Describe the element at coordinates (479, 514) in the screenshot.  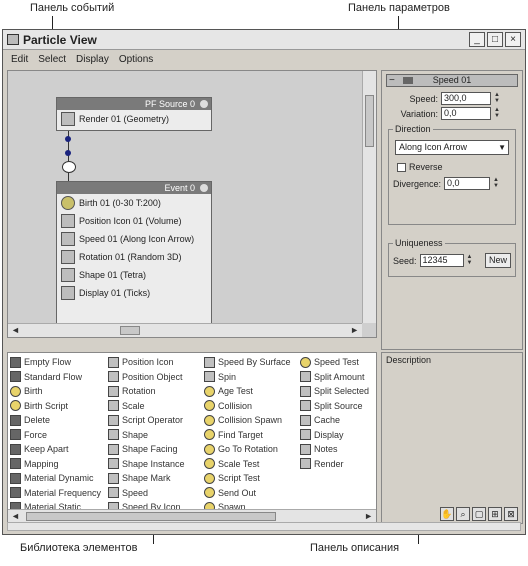
I see `zoom-region-icon: ▢` at that location.